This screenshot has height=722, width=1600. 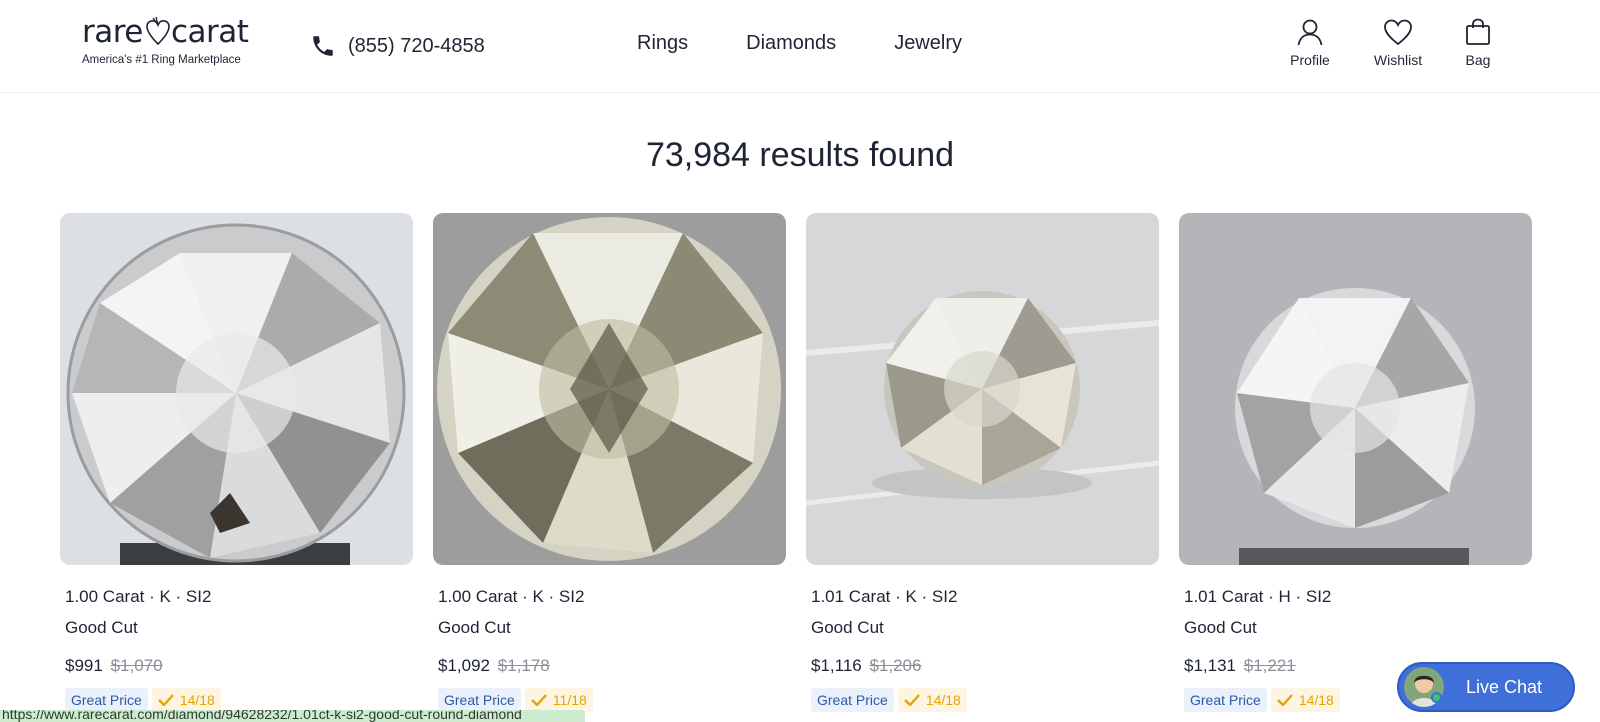 What do you see at coordinates (985, 666) in the screenshot?
I see `price-row: $1,116 $1,206` at bounding box center [985, 666].